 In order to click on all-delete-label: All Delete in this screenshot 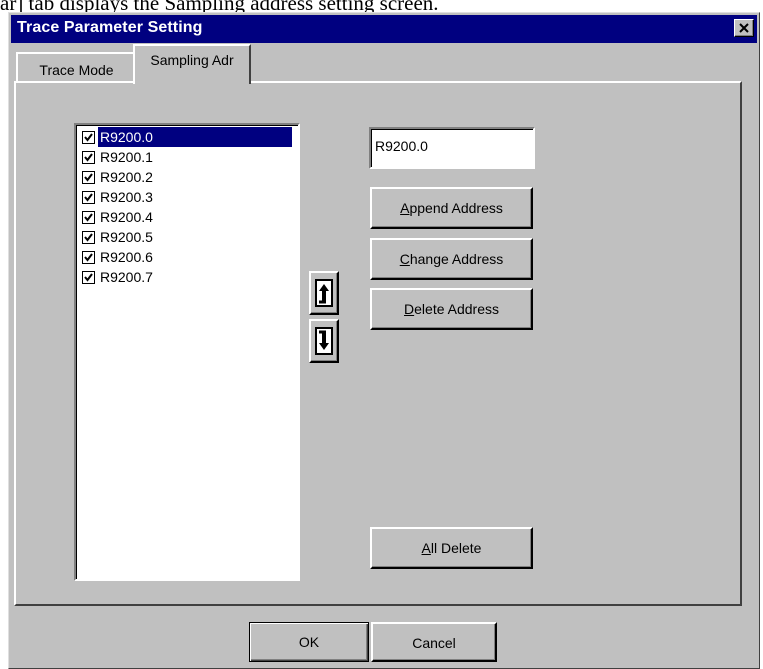, I will do `click(451, 548)`.